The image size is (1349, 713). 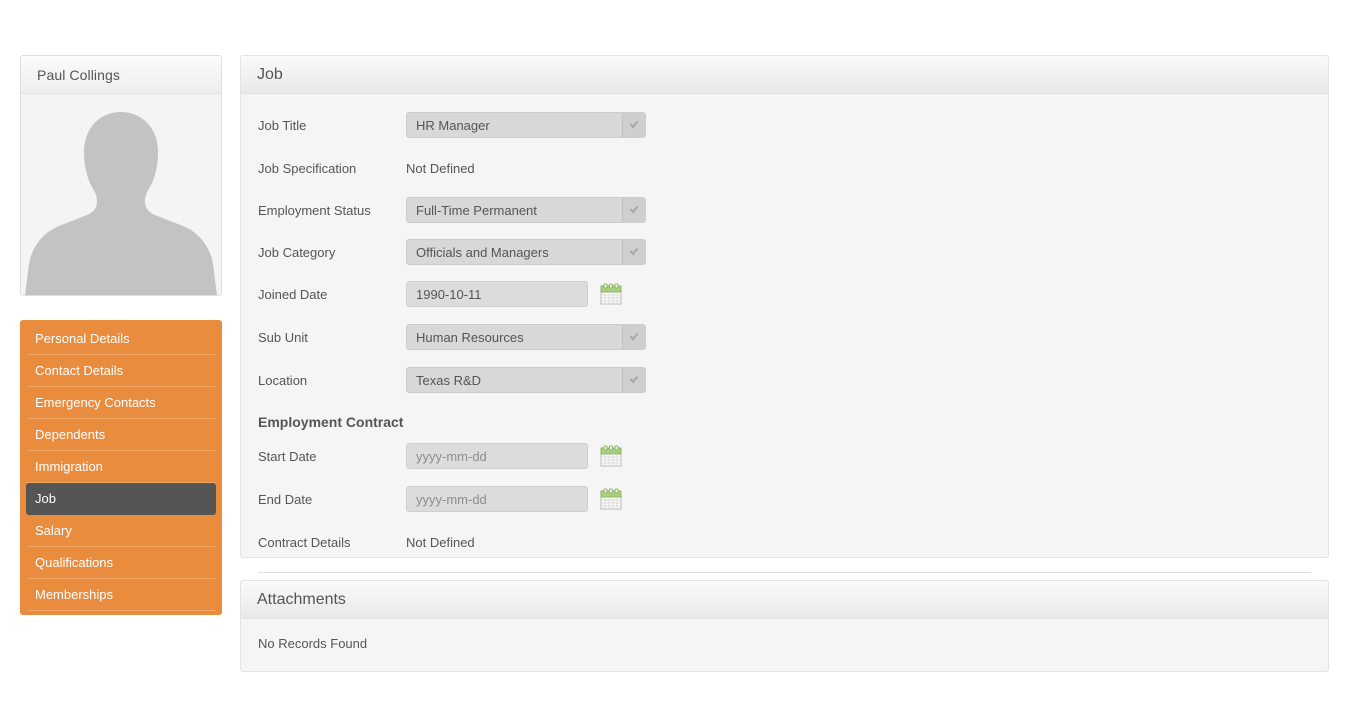 I want to click on sidebar-item-label: Job, so click(x=45, y=498).